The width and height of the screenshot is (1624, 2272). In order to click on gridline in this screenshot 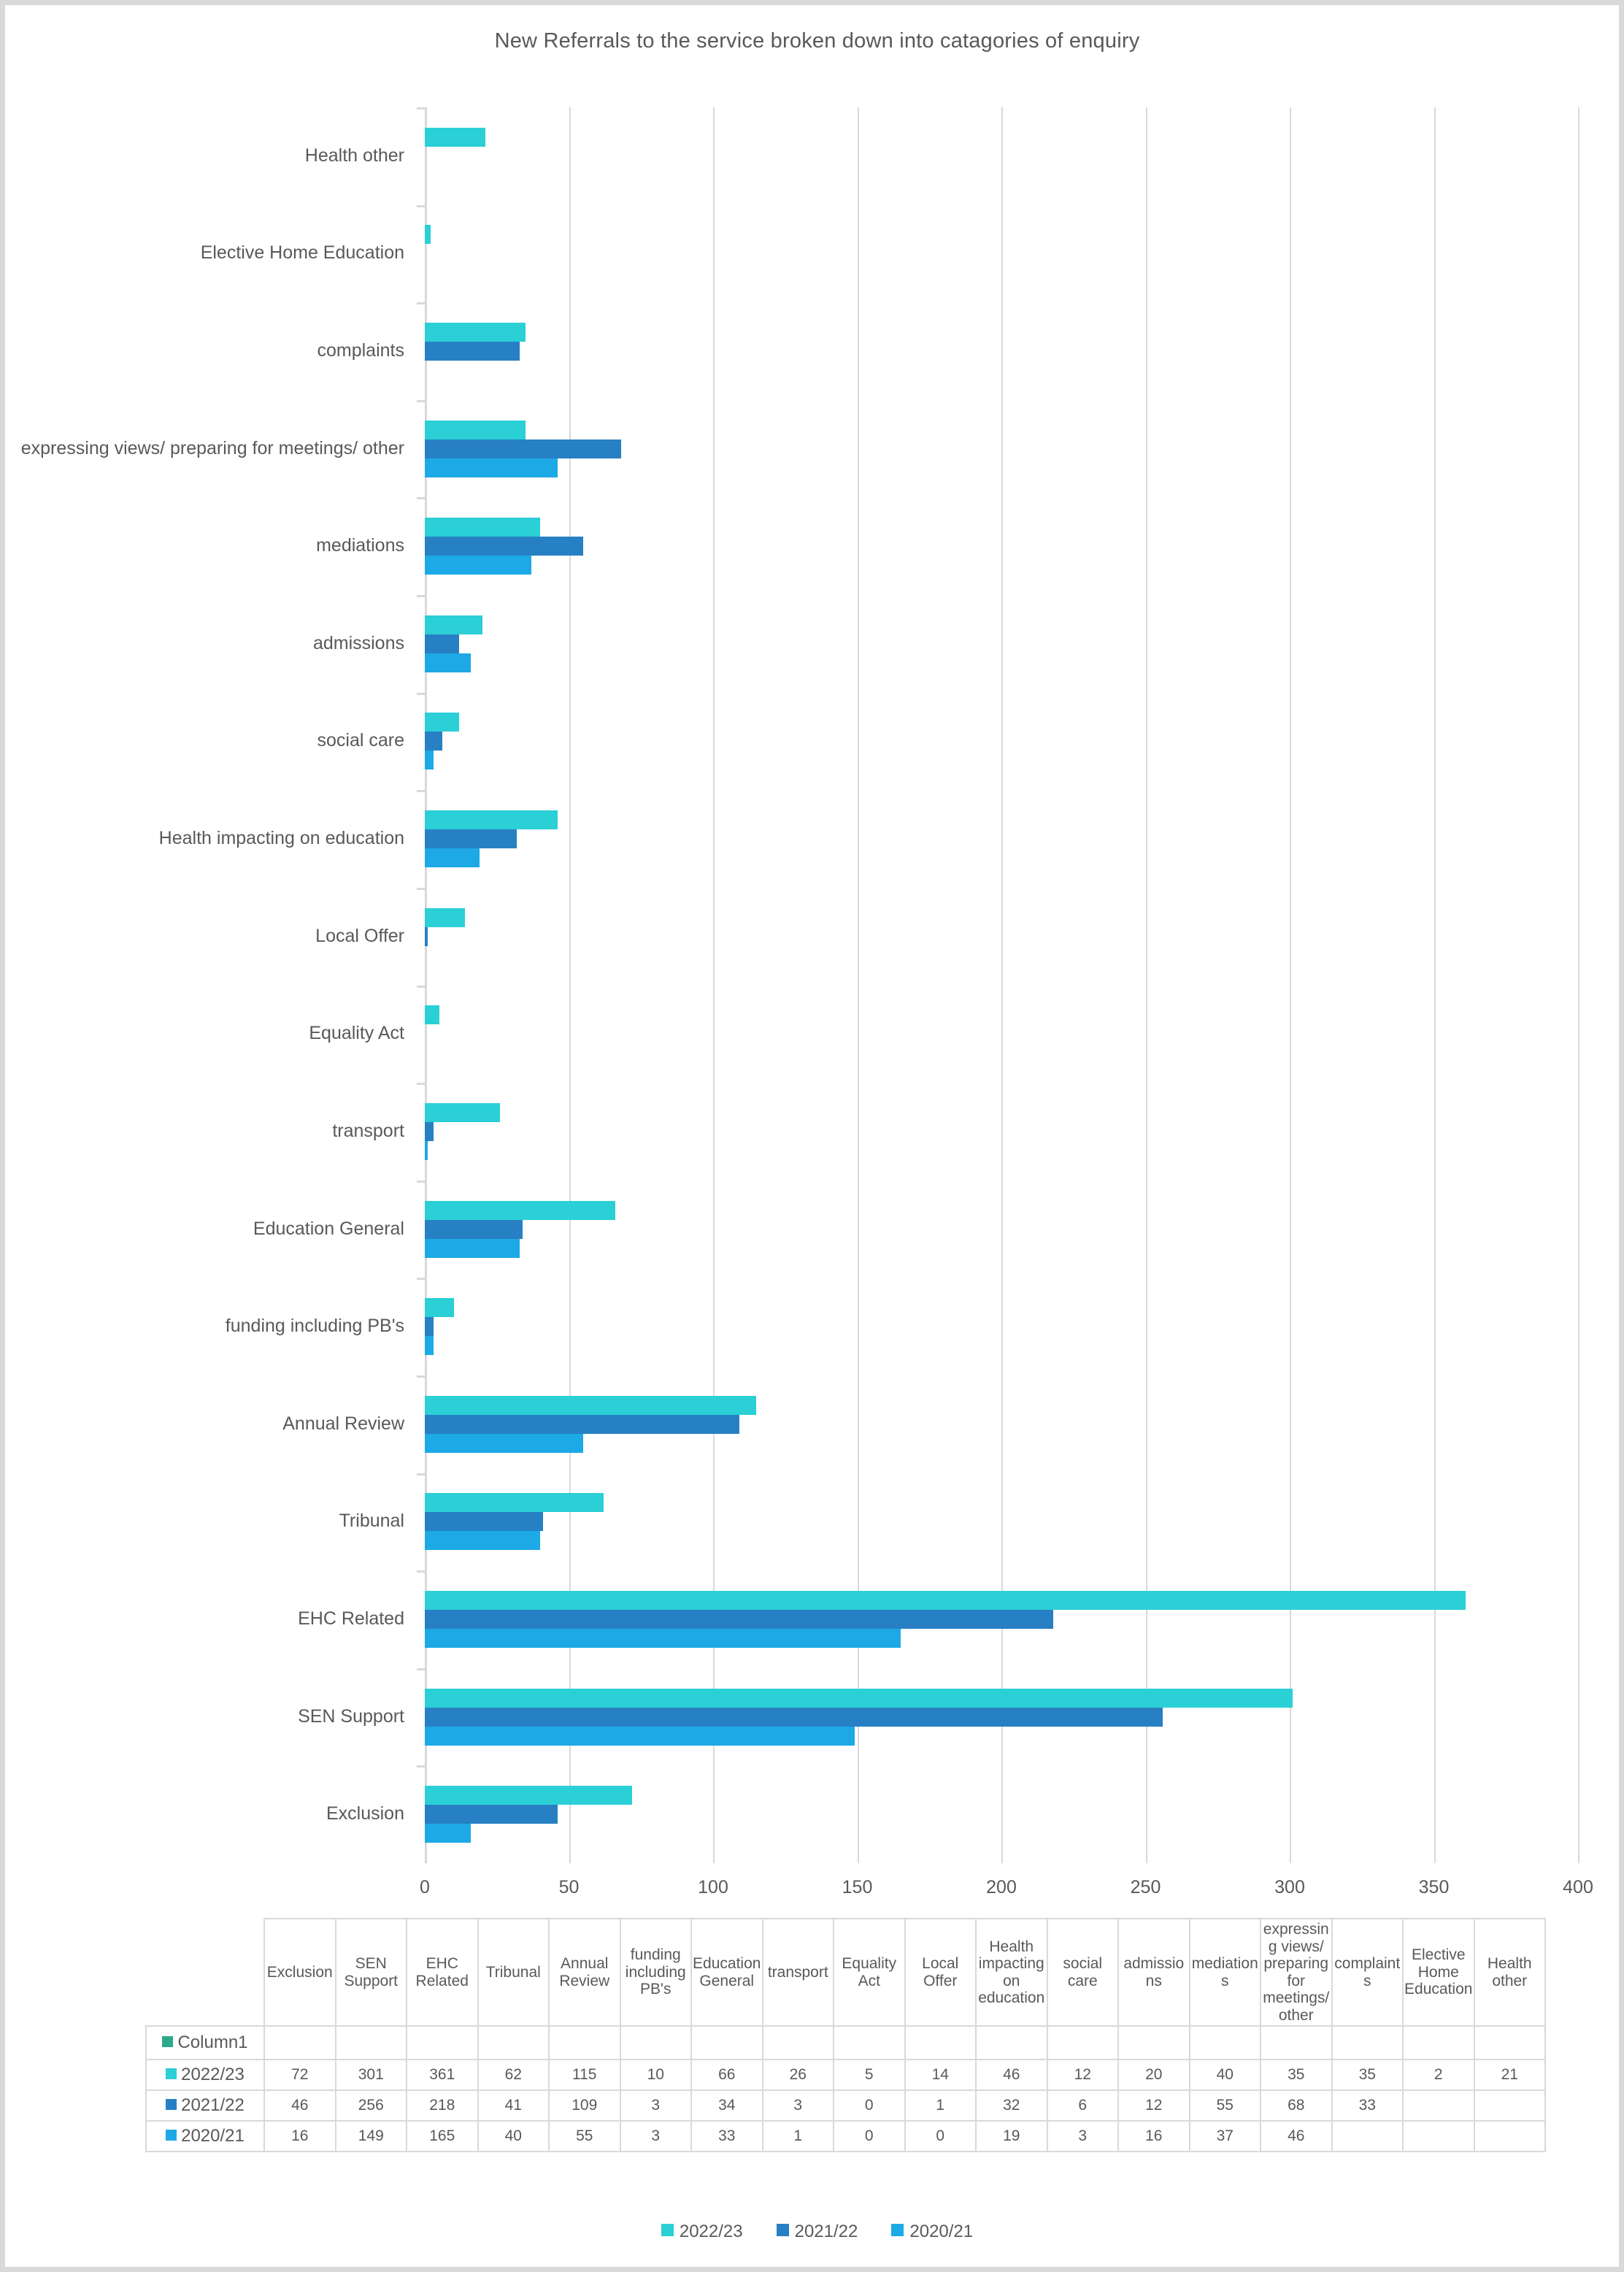, I will do `click(1578, 985)`.